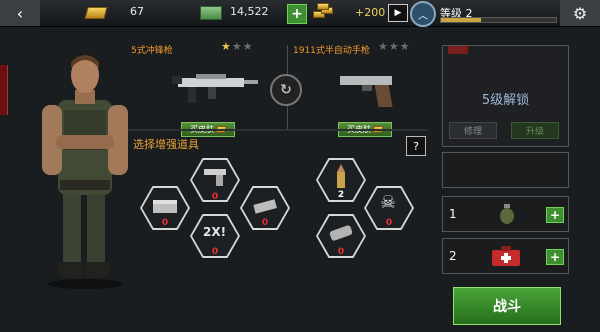 This screenshot has width=600, height=332. Describe the element at coordinates (507, 306) in the screenshot. I see `fight-button: 战斗` at that location.